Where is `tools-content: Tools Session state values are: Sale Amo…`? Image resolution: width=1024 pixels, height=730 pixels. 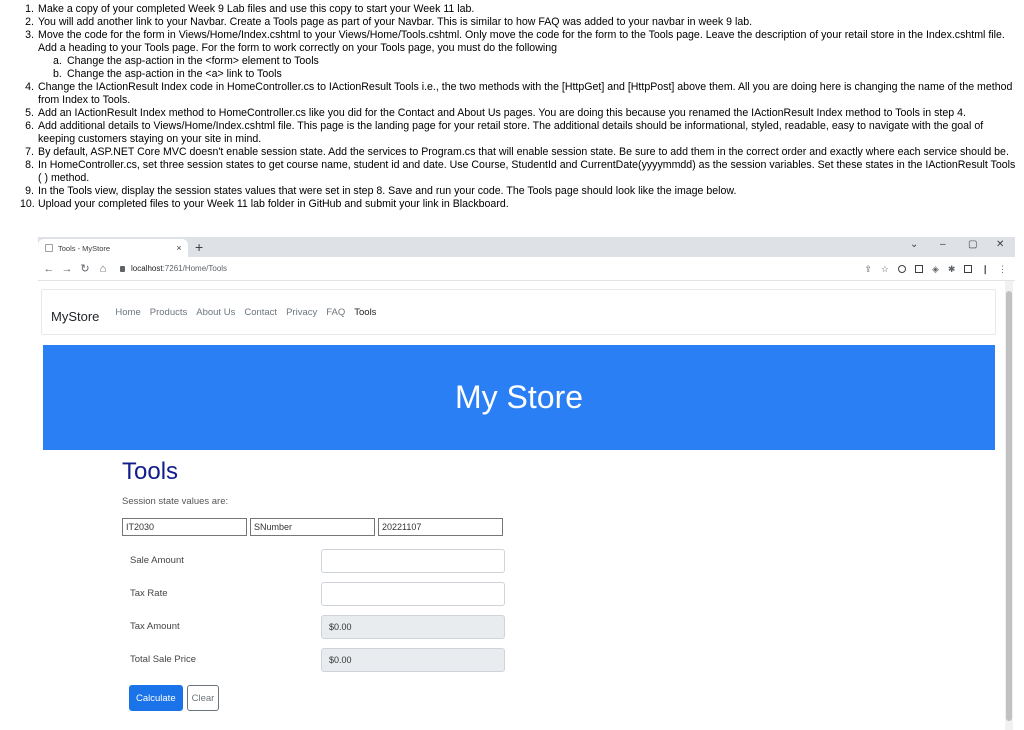 tools-content: Tools Session state values are: Sale Amo… is located at coordinates (322, 584).